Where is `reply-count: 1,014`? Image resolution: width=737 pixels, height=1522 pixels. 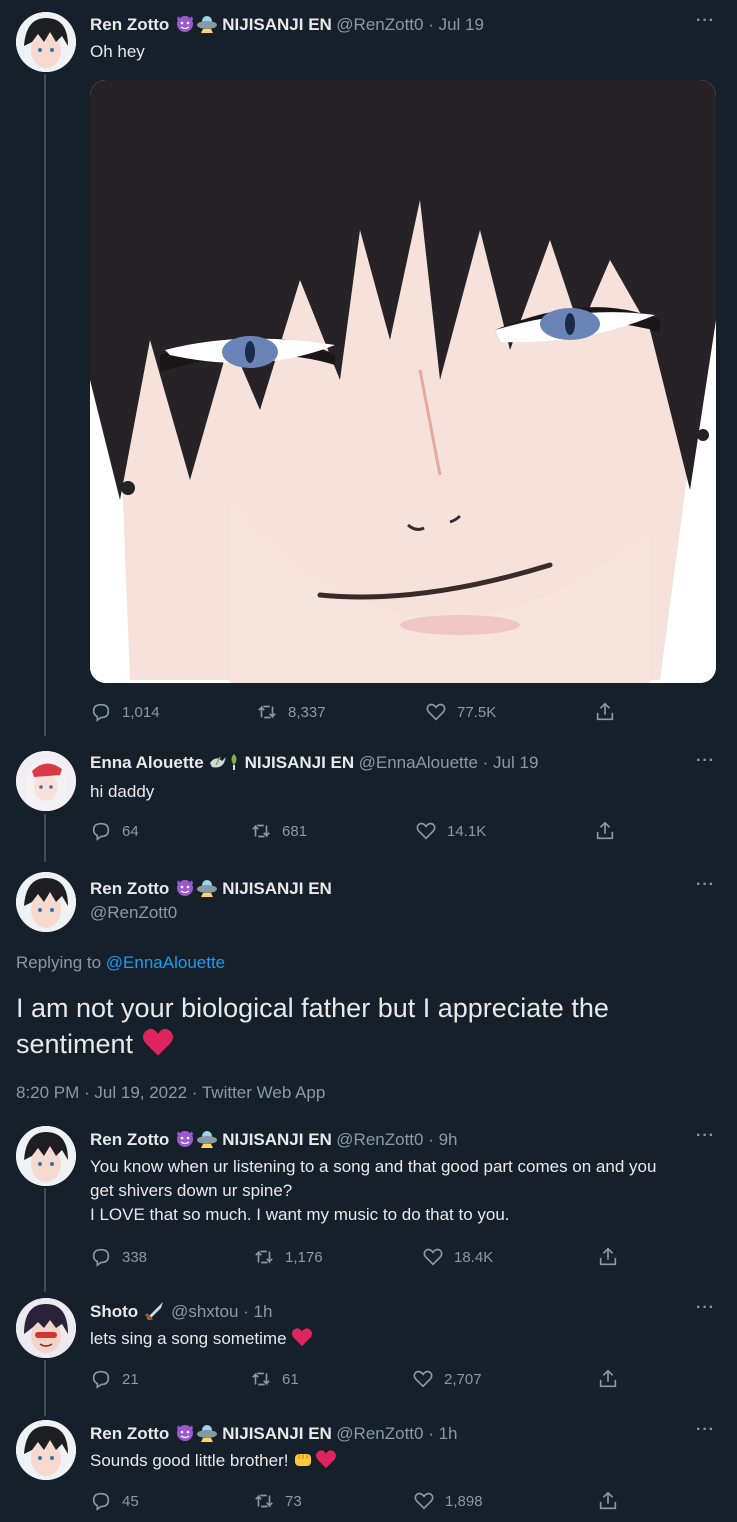
reply-count: 1,014 is located at coordinates (141, 712).